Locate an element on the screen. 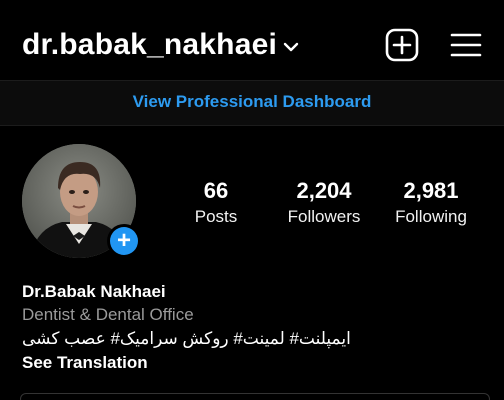 The height and width of the screenshot is (400, 504). add-story-button: + is located at coordinates (124, 241).